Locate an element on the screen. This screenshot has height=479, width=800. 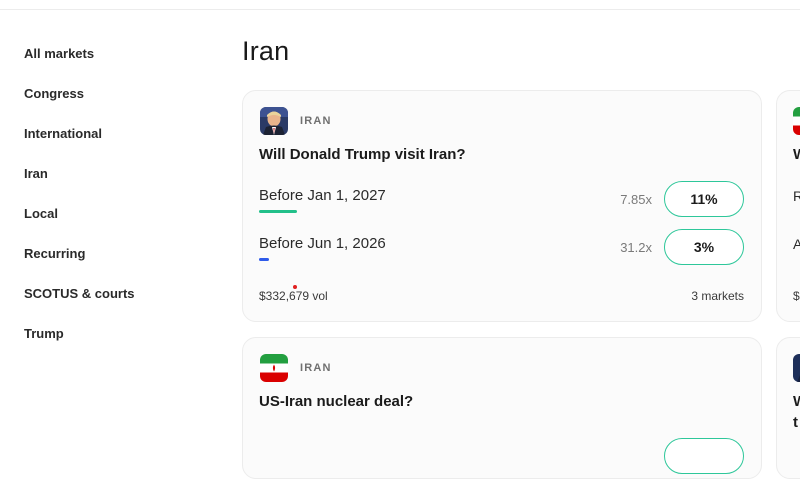
card-title-line2: t is located at coordinates (795, 422).